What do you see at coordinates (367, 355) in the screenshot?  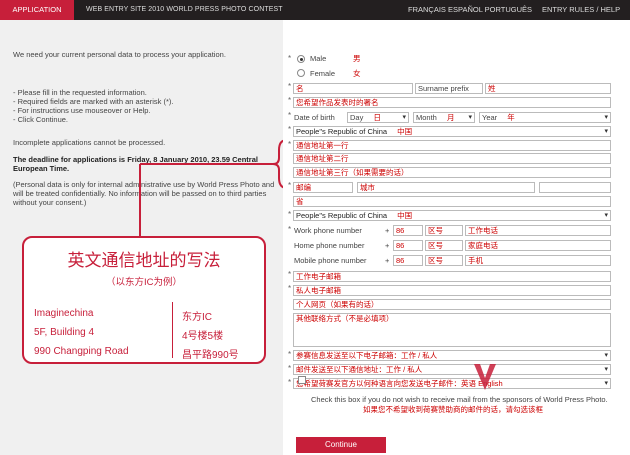 I see `contest-email-text: 参赛信息发送至以下电子邮箱：工作 / 私人` at bounding box center [367, 355].